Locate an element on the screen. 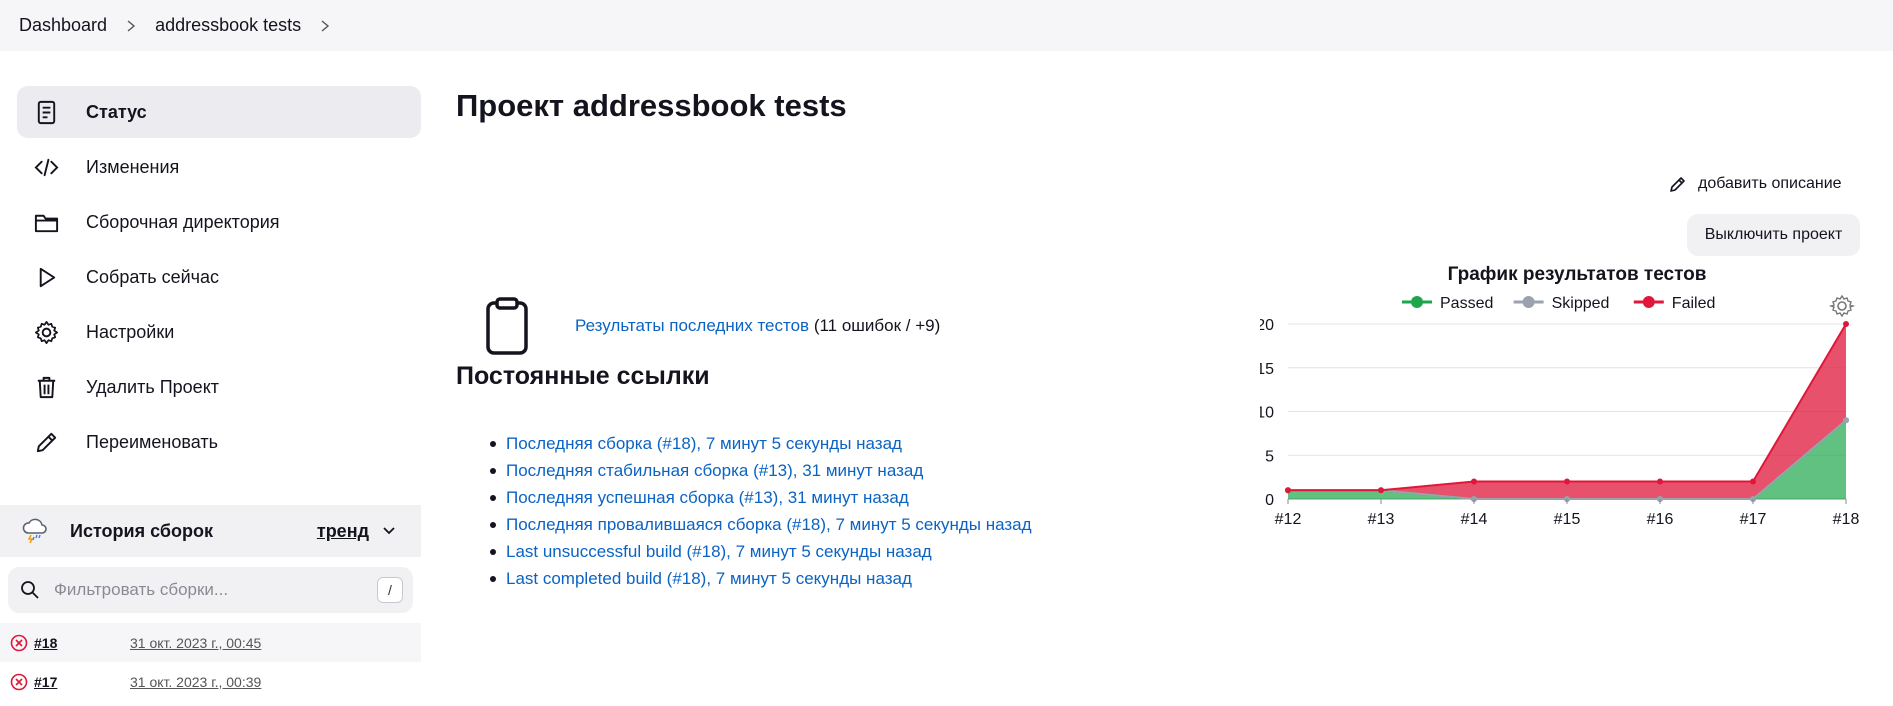  y-tick-label: 15 is located at coordinates (1267, 369).